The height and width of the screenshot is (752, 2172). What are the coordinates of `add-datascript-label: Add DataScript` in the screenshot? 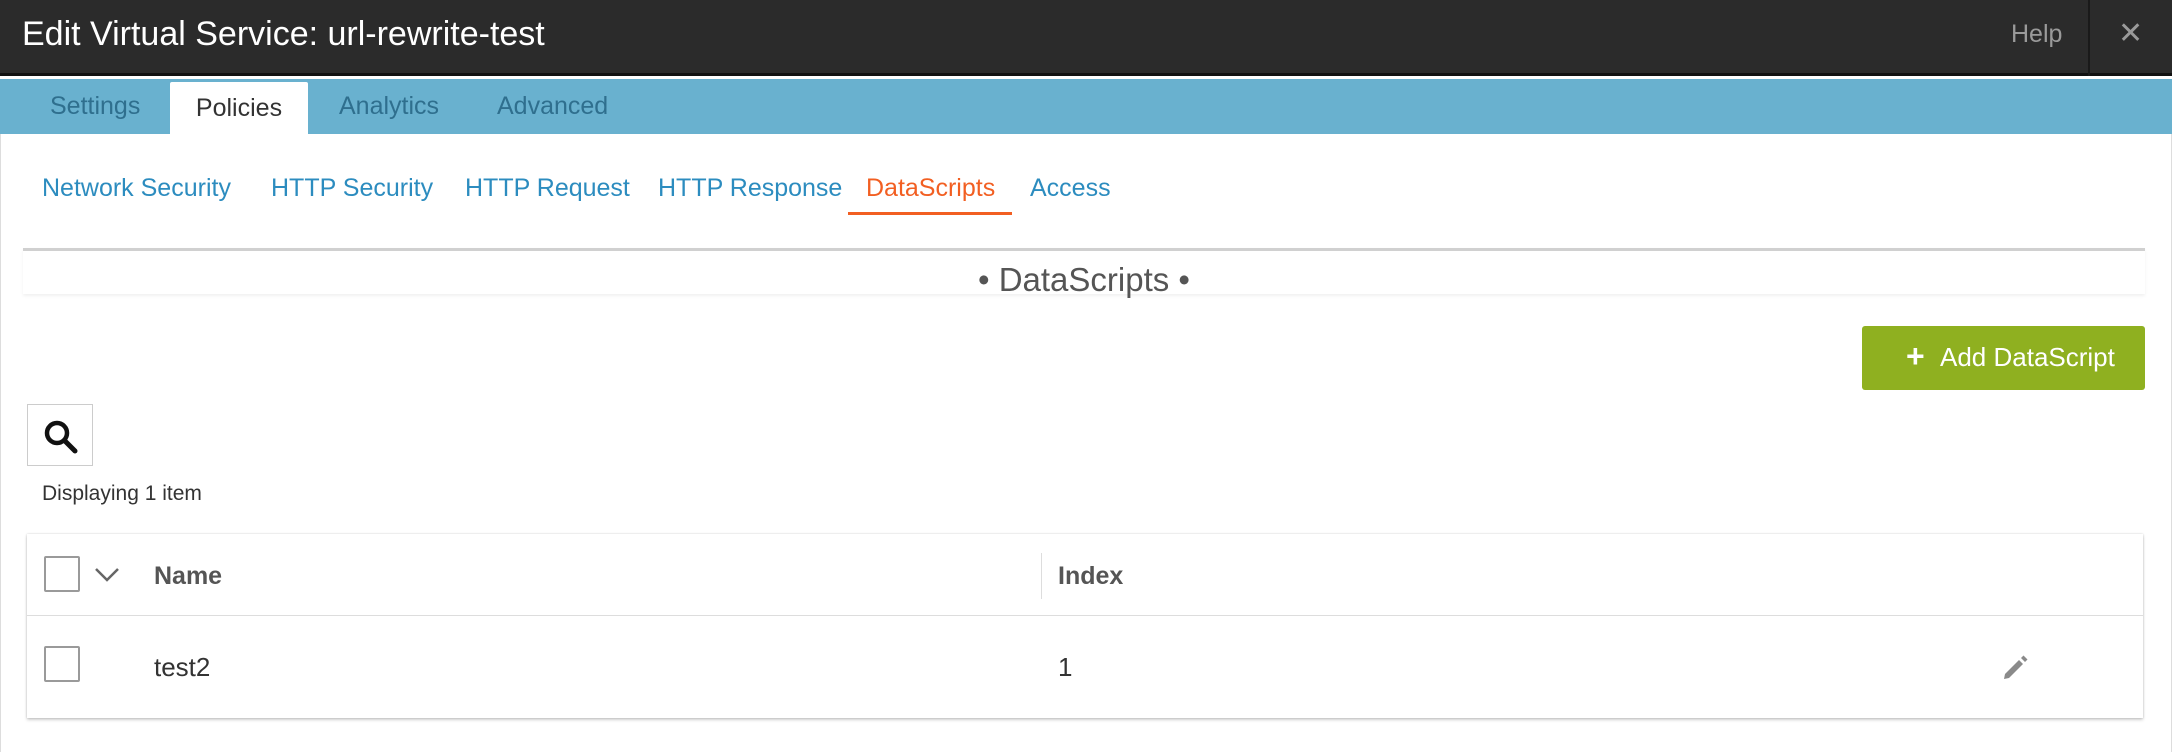 It's located at (2027, 357).